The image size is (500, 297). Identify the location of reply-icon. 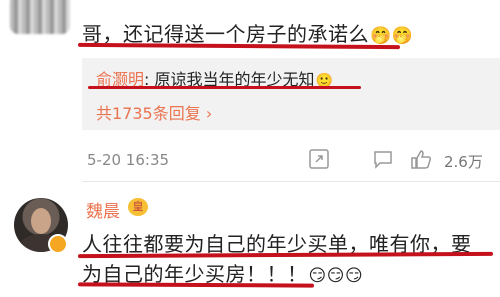
(383, 159).